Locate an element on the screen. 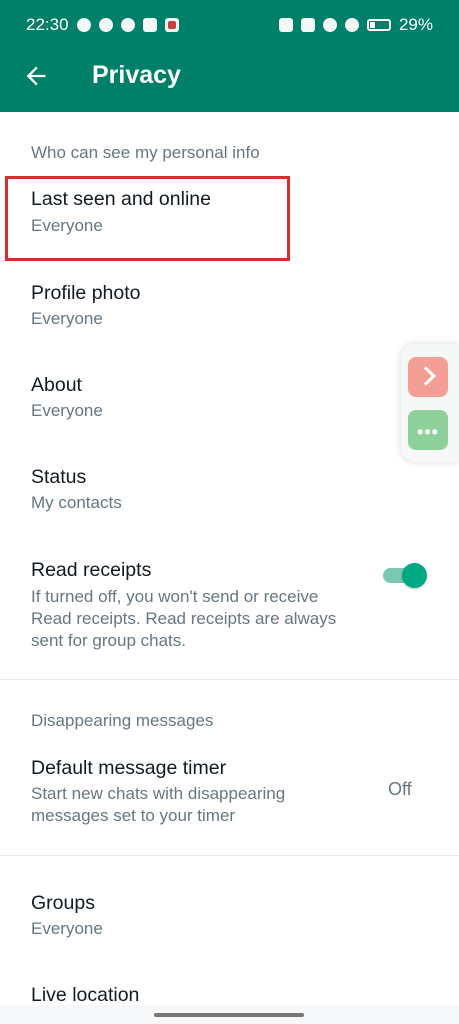  floating-side-panel: ••• is located at coordinates (430, 403).